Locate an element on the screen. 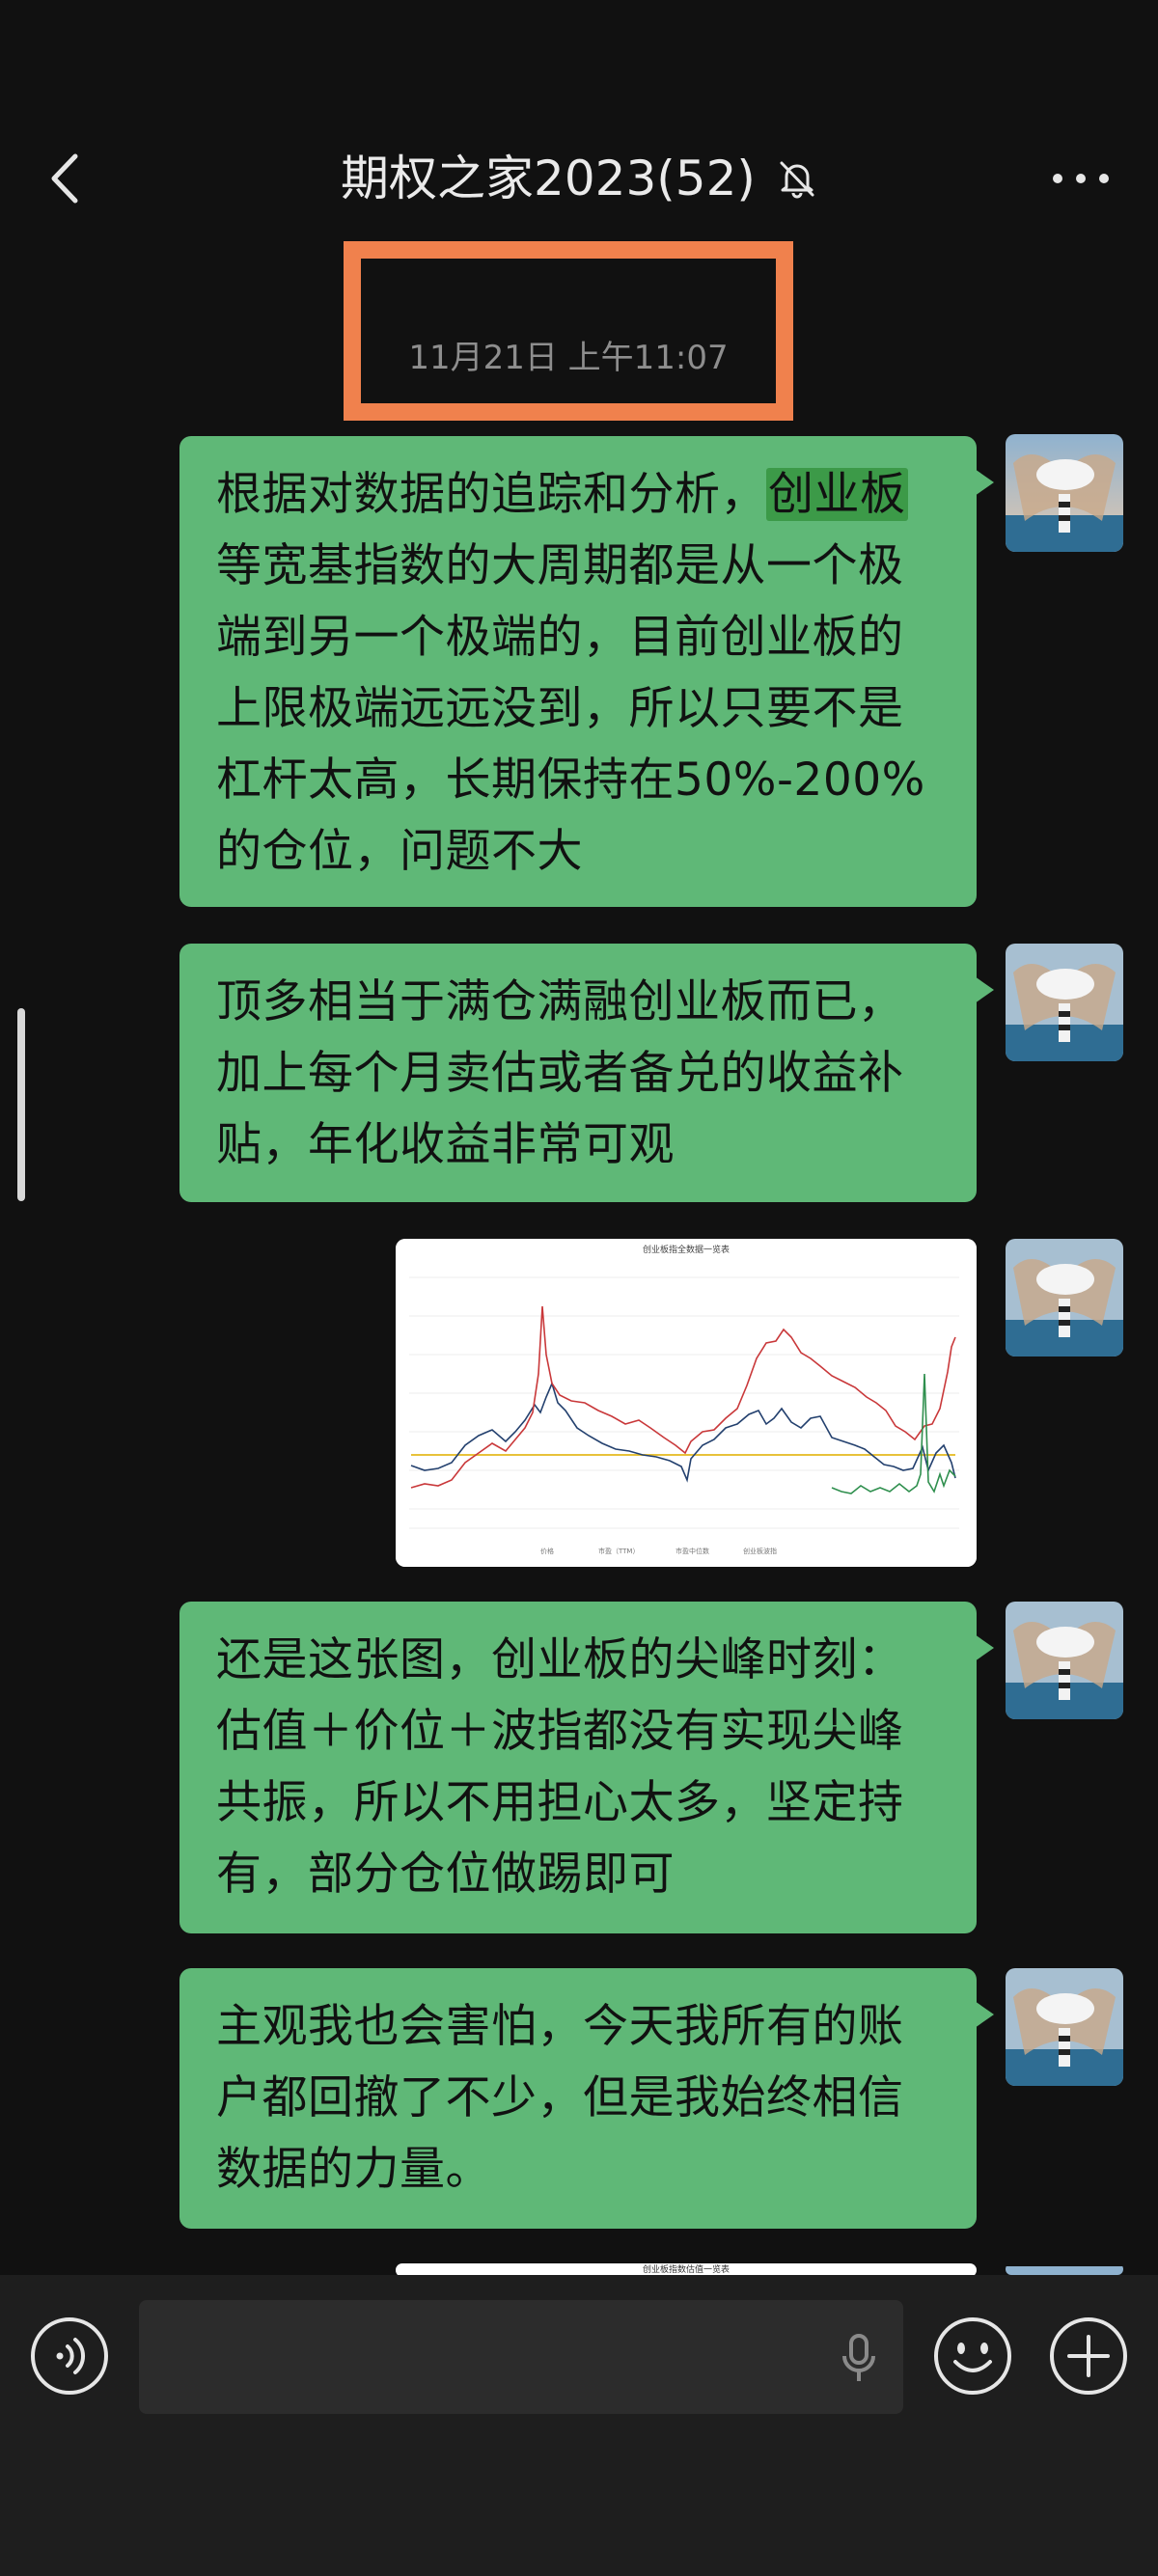 The image size is (1158, 2576). chat-header: 期权之家2023(52) is located at coordinates (579, 178).